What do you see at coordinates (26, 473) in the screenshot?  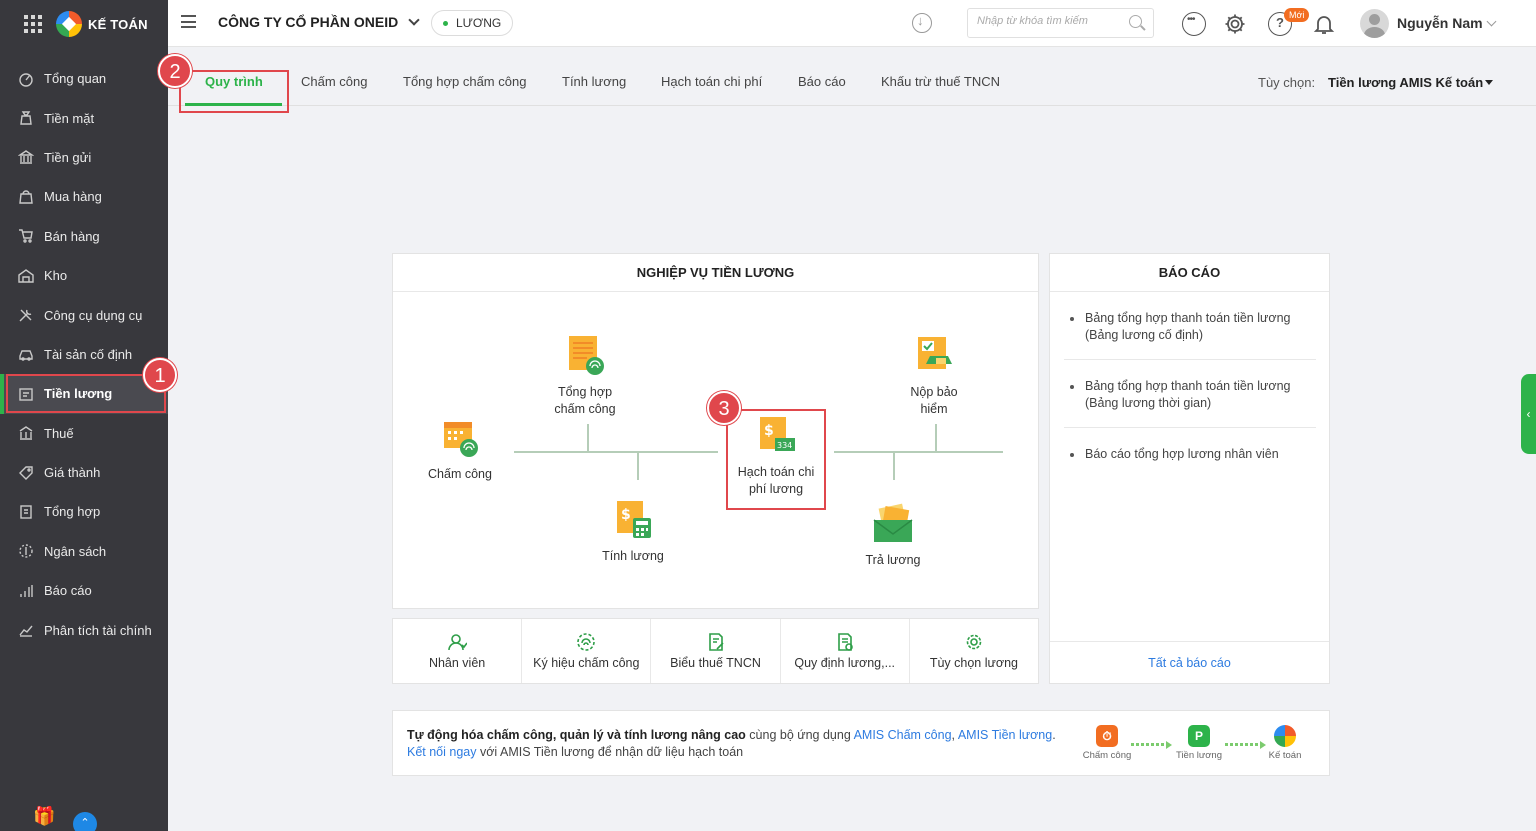 I see `price-tag-icon` at bounding box center [26, 473].